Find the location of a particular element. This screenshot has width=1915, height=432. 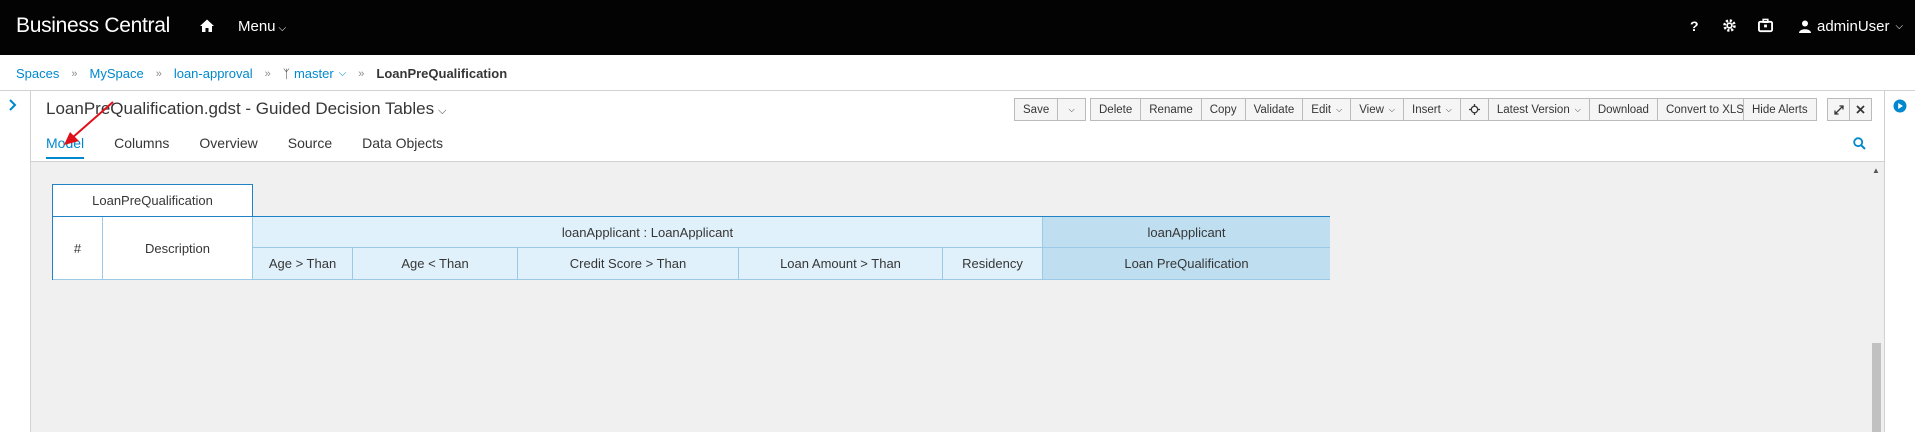

help-icon: ? is located at coordinates (1694, 26).